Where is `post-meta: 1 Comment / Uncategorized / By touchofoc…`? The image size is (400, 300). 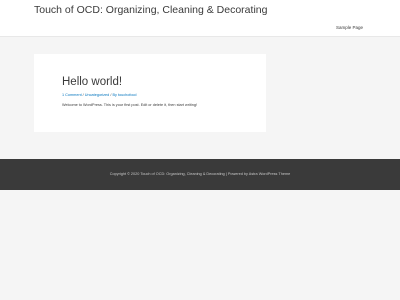
post-meta: 1 Comment / Uncategorized / By touchofoc… is located at coordinates (99, 95).